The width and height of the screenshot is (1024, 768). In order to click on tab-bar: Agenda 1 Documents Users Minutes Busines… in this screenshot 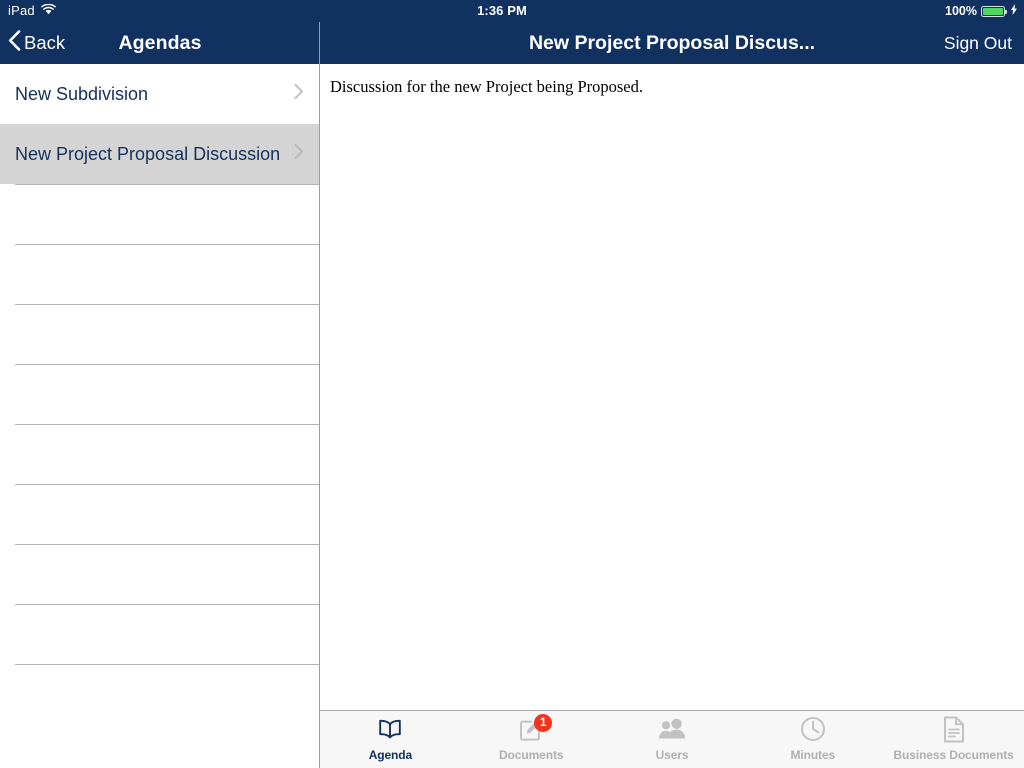, I will do `click(672, 739)`.